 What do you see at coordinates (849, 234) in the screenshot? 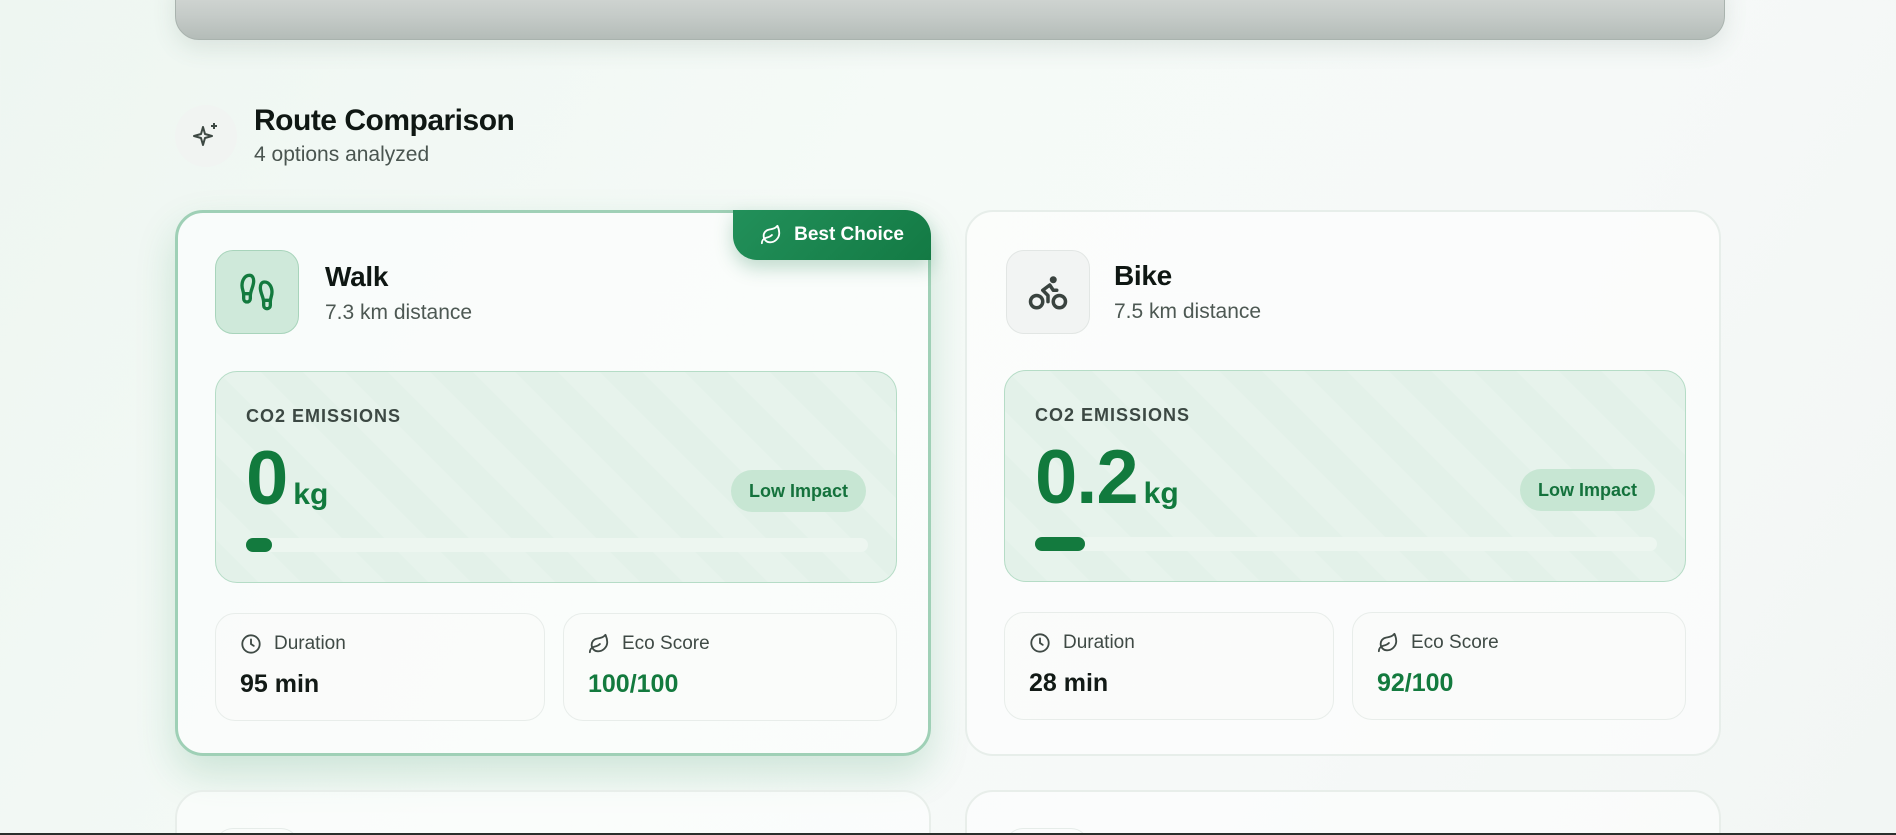
I see `best-choice-label: Best Choice` at bounding box center [849, 234].